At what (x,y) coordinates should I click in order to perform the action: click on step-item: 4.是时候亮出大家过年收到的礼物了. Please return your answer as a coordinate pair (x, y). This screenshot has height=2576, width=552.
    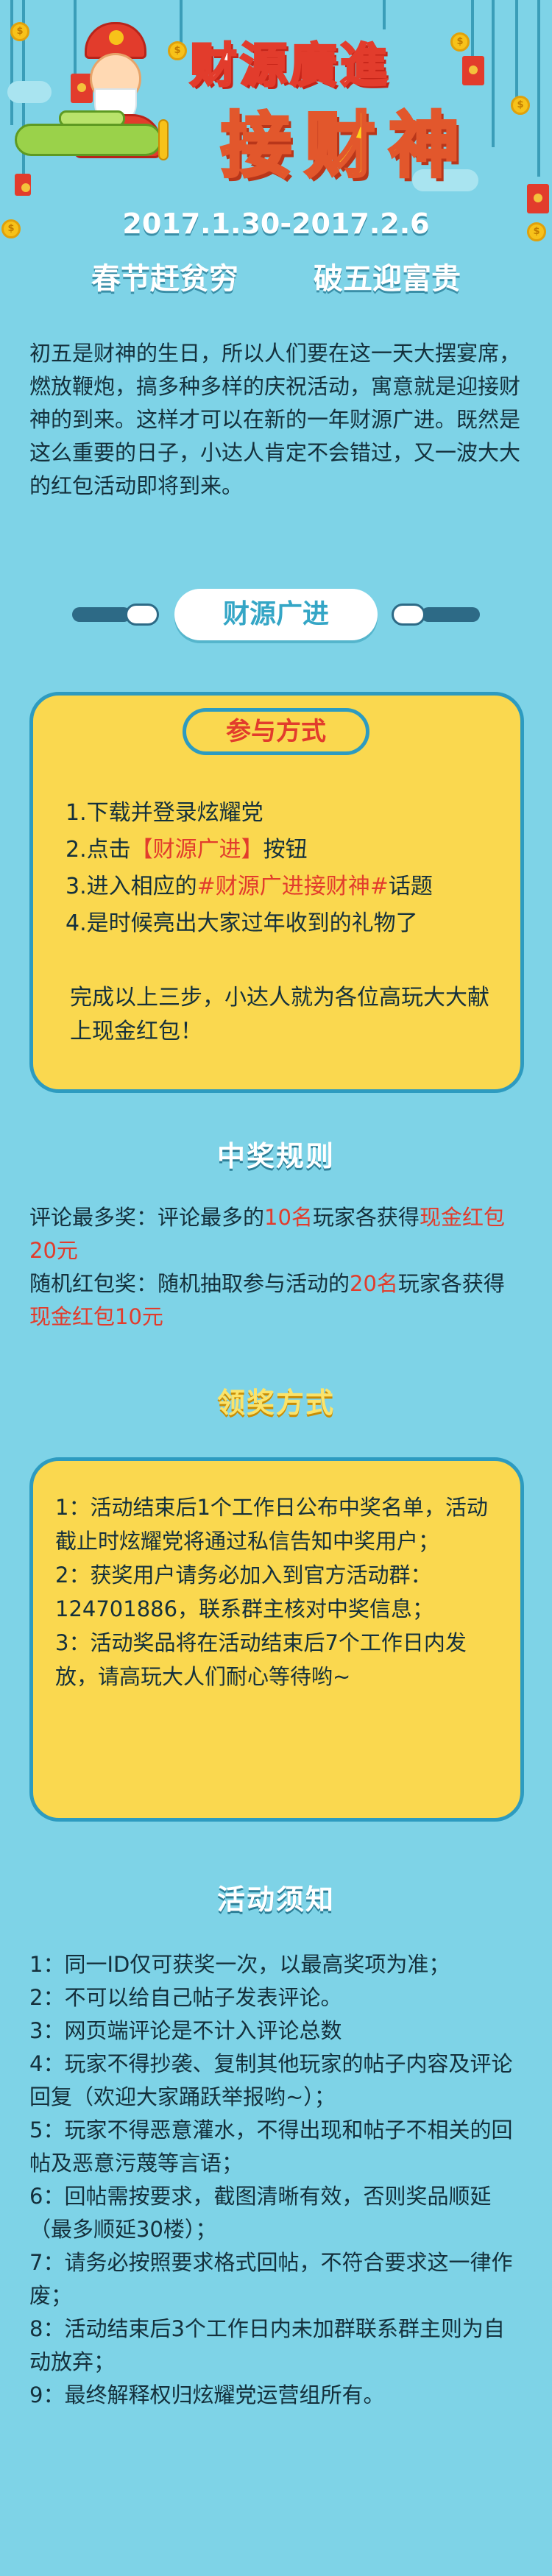
    Looking at the image, I should click on (242, 923).